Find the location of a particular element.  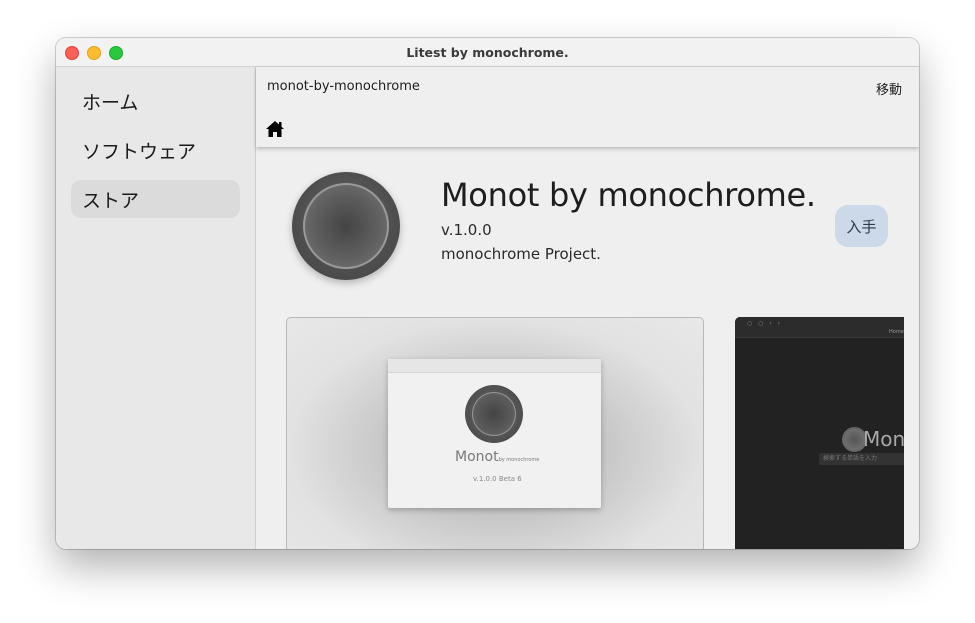

title-bar: Litest by monochrome. is located at coordinates (487, 52).